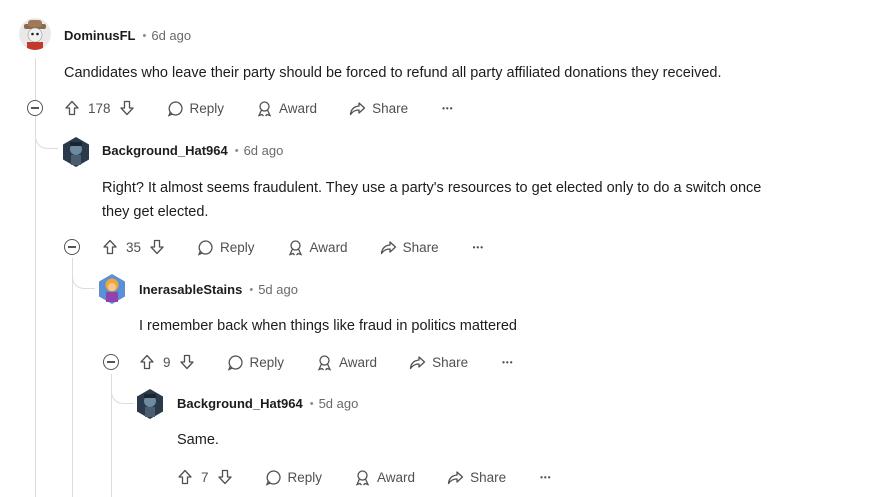 The height and width of the screenshot is (497, 880). I want to click on comment-meta: Background_Hat964 • 6d ago, so click(192, 150).